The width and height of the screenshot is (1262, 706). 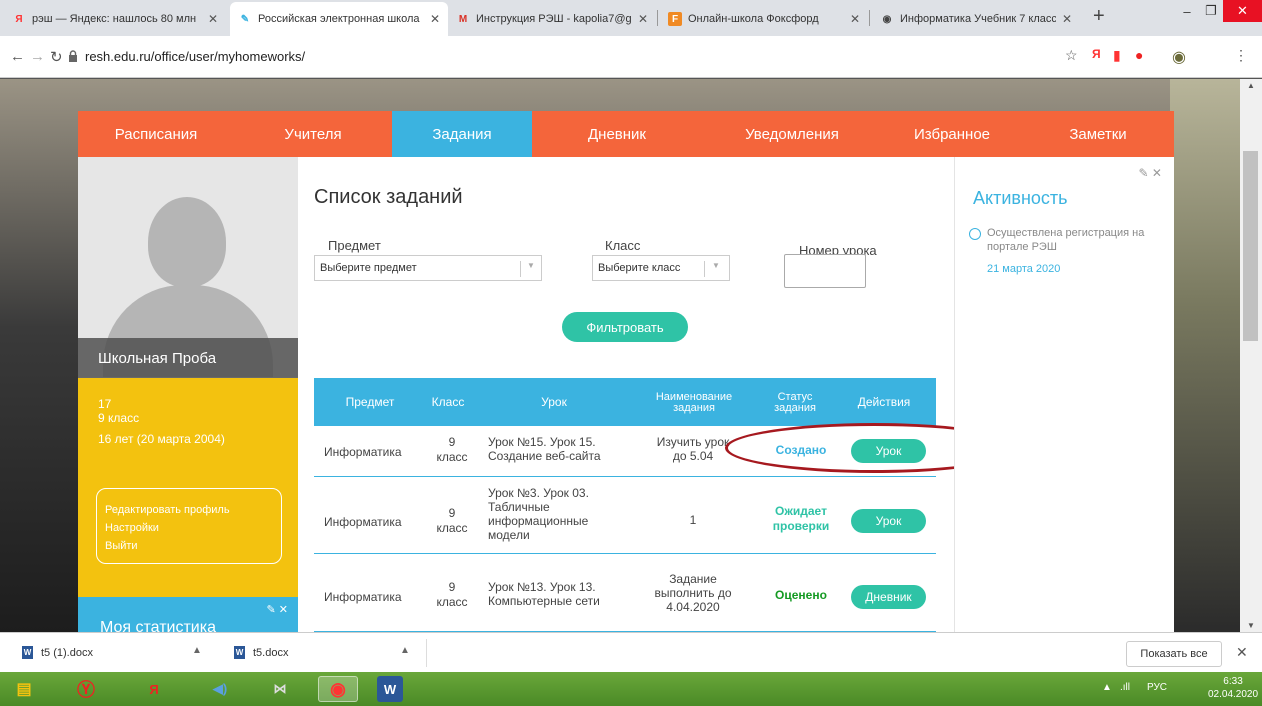 What do you see at coordinates (1098, 134) in the screenshot?
I see `nav-notes: Заметки` at bounding box center [1098, 134].